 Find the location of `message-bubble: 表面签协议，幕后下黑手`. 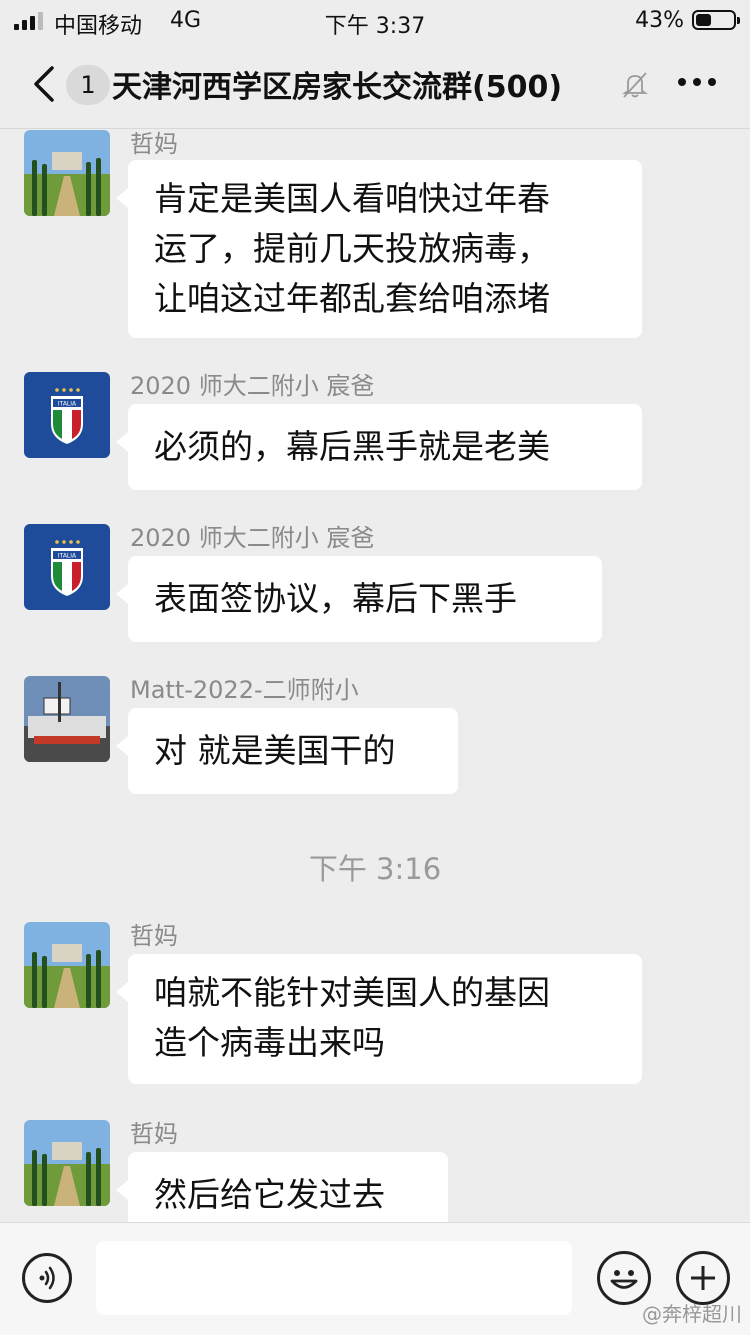

message-bubble: 表面签协议，幕后下黑手 is located at coordinates (359, 599).